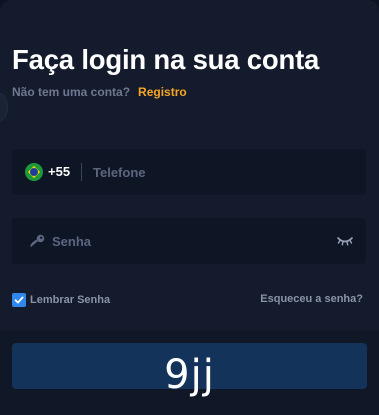 The height and width of the screenshot is (415, 379). I want to click on remember-checkbox, so click(19, 300).